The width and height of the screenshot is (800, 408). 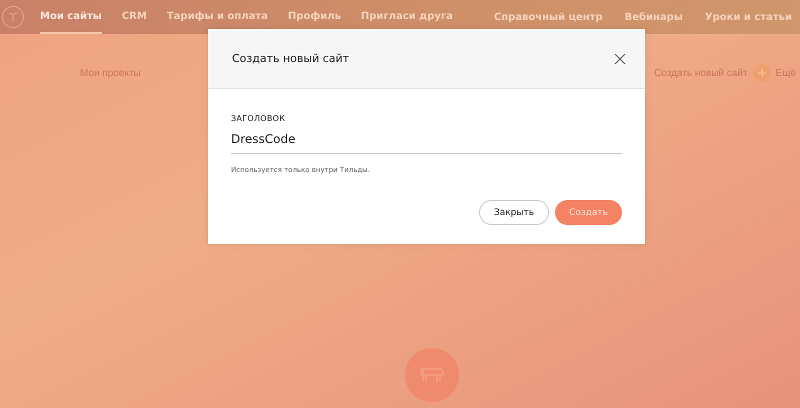 I want to click on nav-tab: Мои сайты, so click(x=71, y=17).